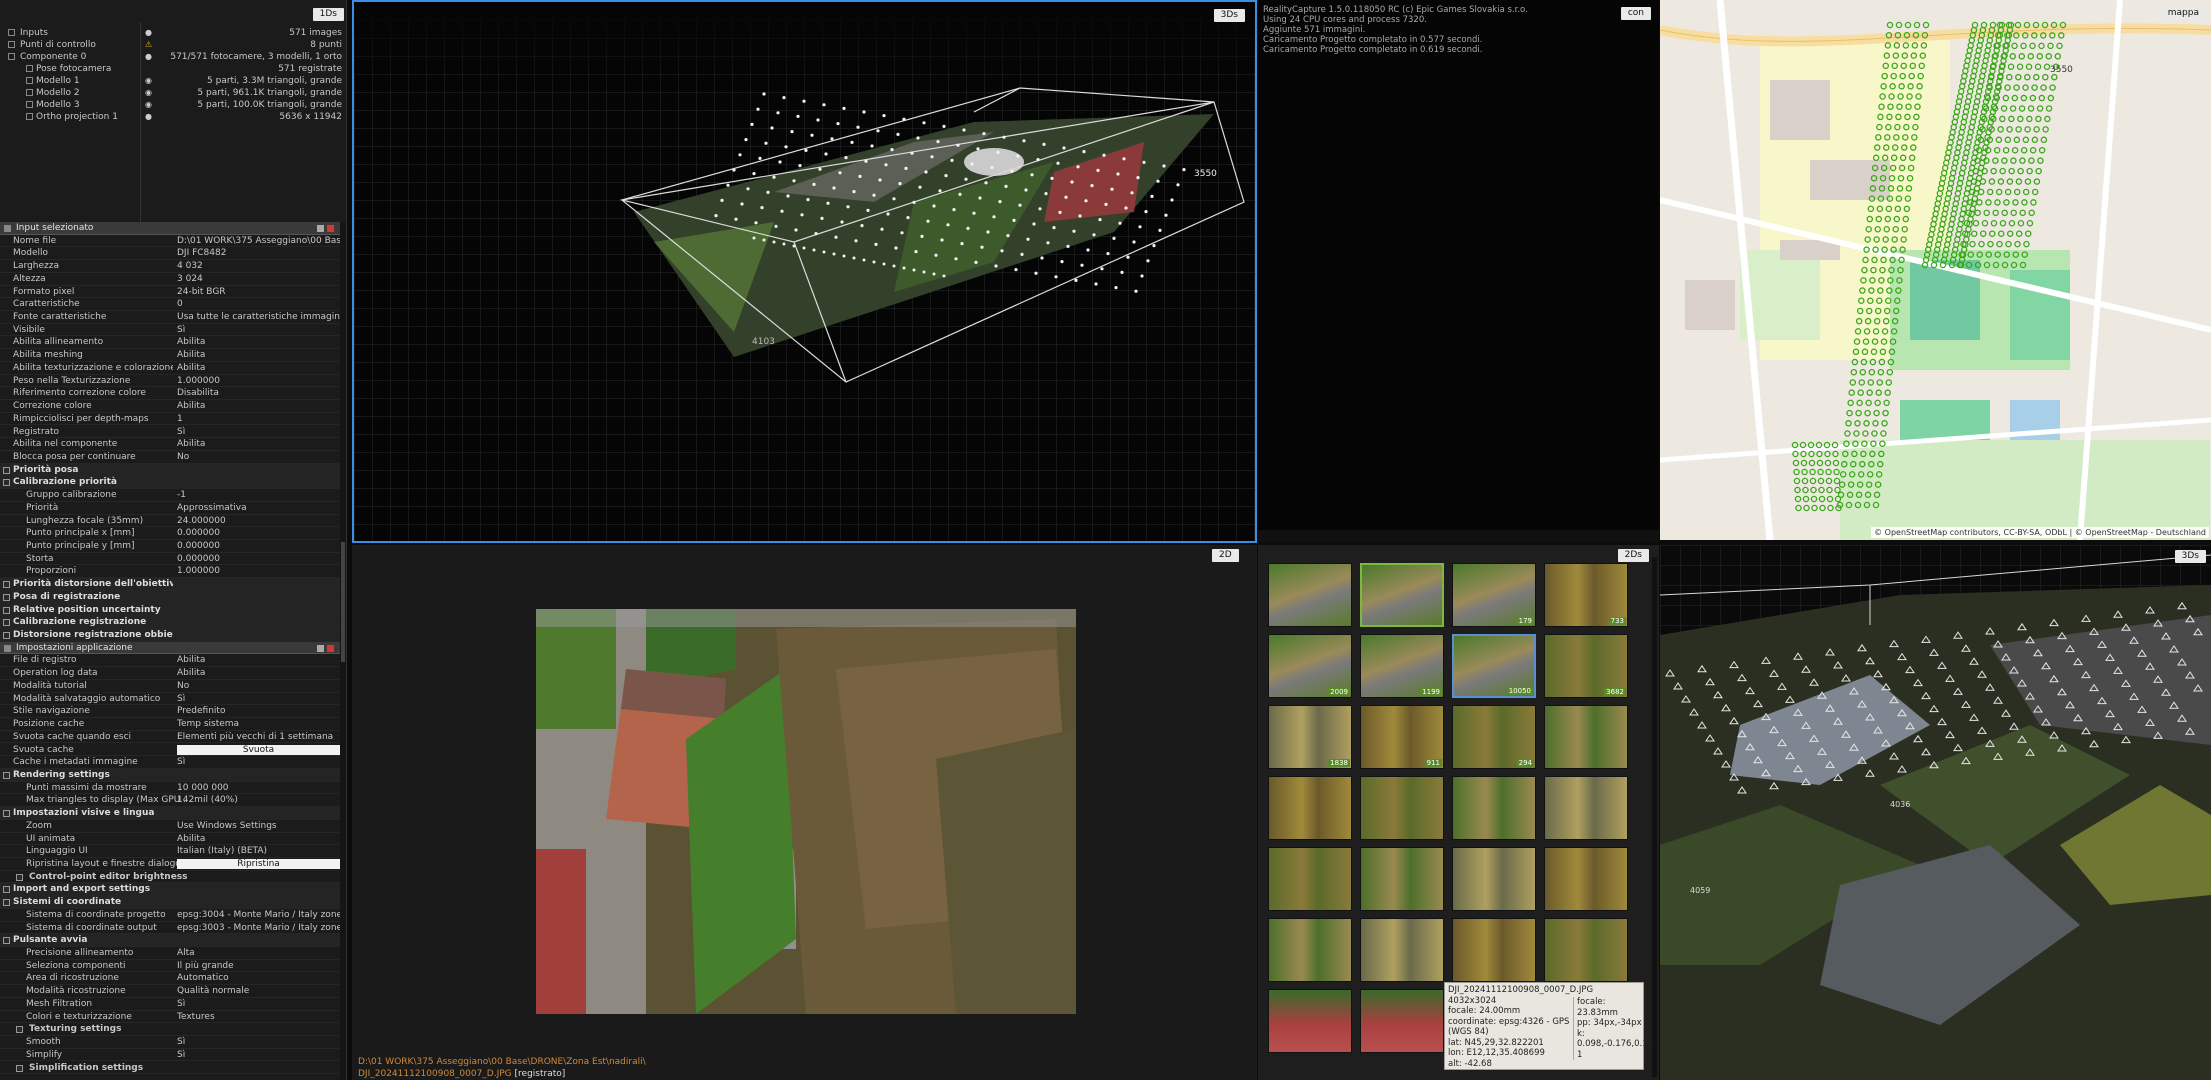 The height and width of the screenshot is (1080, 2211). What do you see at coordinates (170, 355) in the screenshot?
I see `property-row: Abilita meshing Abilita` at bounding box center [170, 355].